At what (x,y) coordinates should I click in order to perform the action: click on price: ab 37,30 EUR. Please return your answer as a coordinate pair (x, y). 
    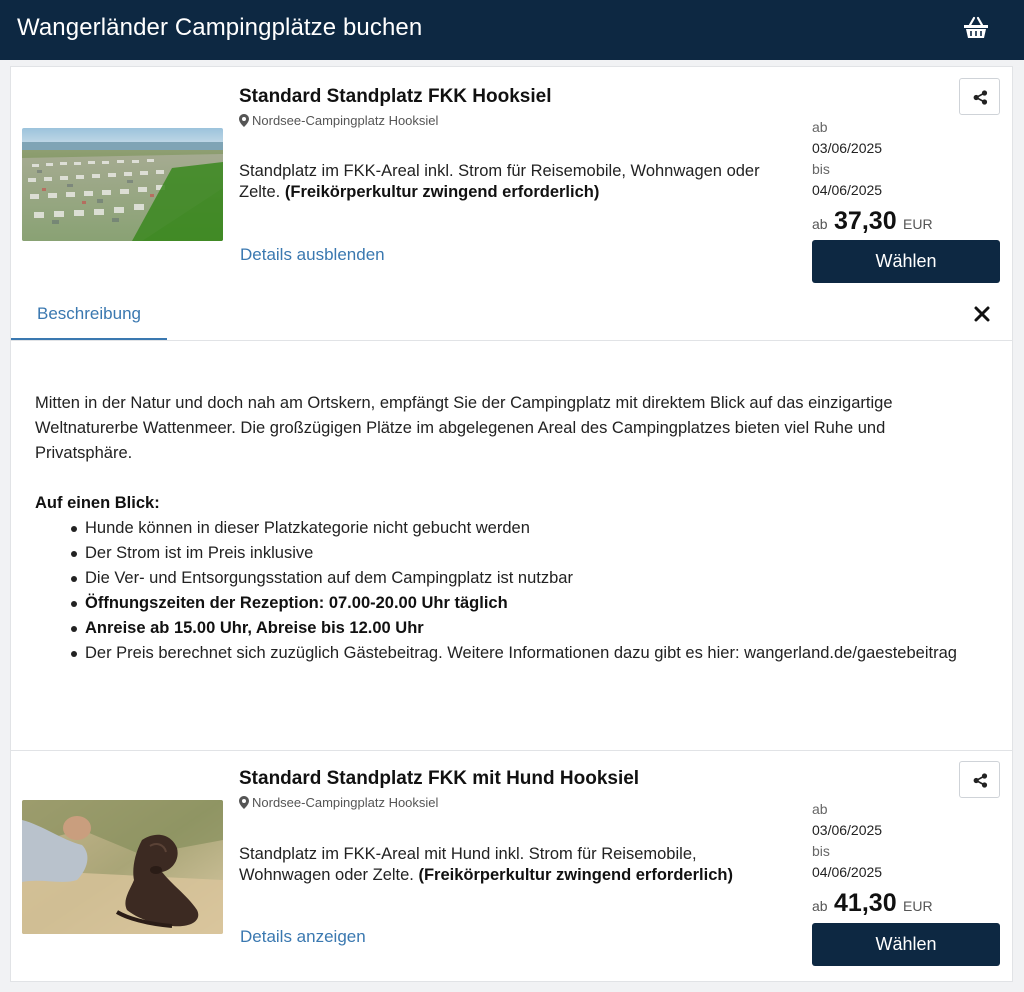
    Looking at the image, I should click on (872, 223).